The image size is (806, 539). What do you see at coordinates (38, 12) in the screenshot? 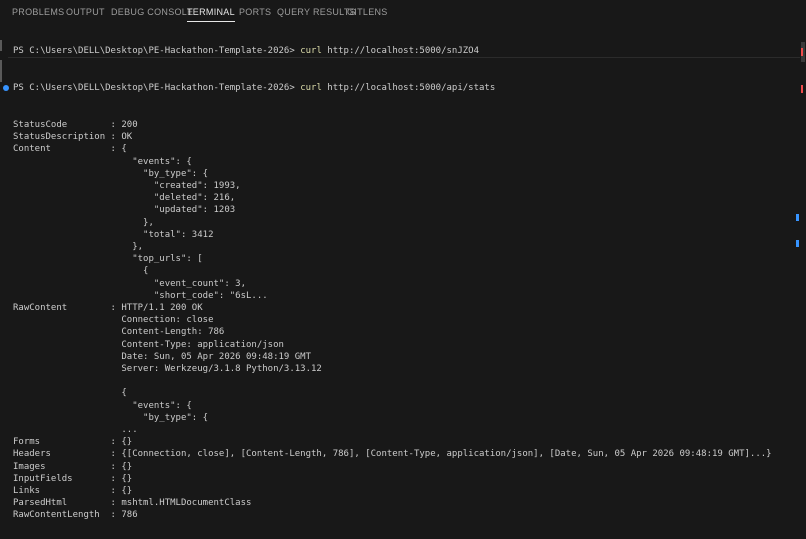
I see `tab-problems: PROBLEMS` at bounding box center [38, 12].